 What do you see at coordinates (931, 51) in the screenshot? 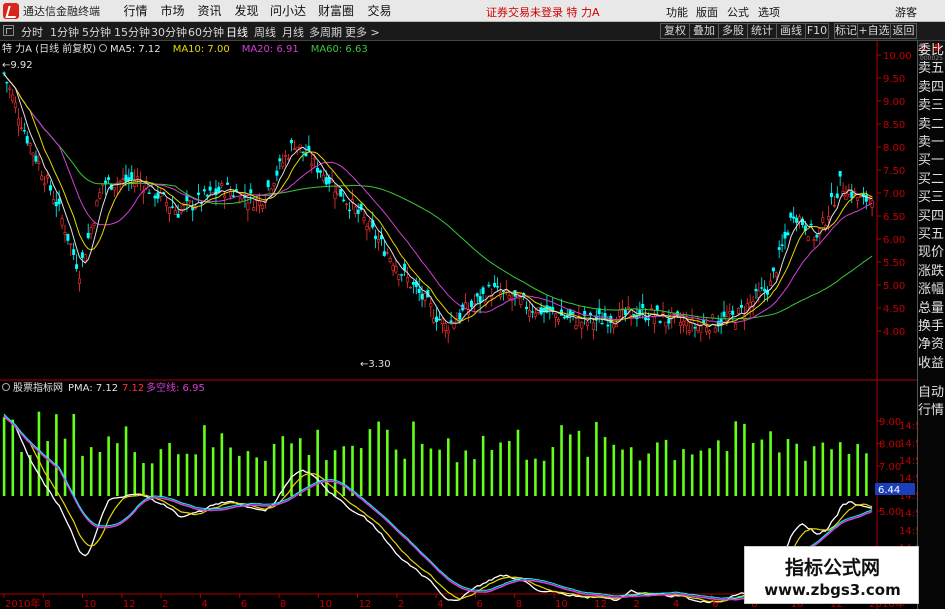
I see `sidebar-item-0: 委比` at bounding box center [931, 51].